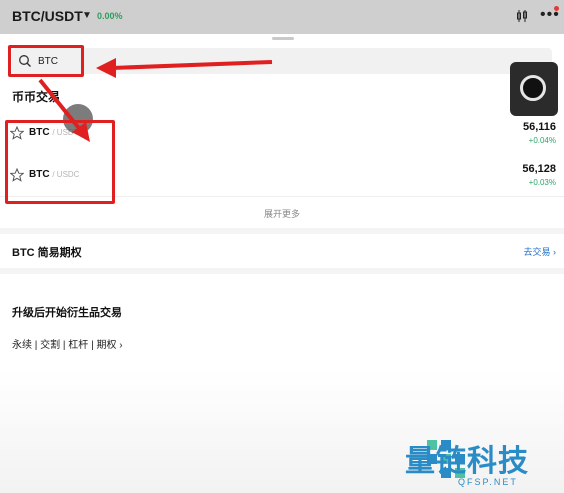 Image resolution: width=564 pixels, height=493 pixels. Describe the element at coordinates (540, 251) in the screenshot. I see `go-trade-link: 去交易 ›` at that location.